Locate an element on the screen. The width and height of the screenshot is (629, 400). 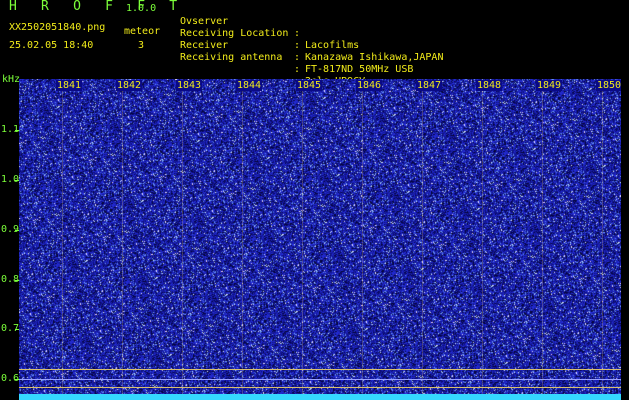
info-key: Receiving antenna is located at coordinates (231, 57).